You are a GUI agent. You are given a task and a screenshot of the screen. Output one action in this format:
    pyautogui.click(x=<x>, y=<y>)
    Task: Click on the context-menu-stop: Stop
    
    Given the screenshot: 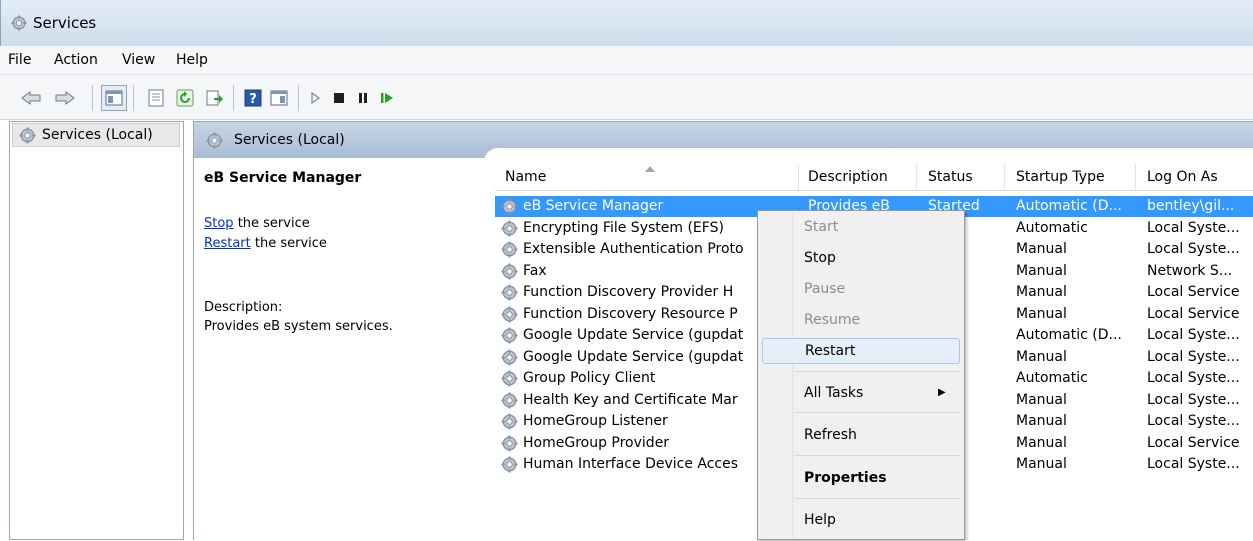 What is the action you would take?
    pyautogui.click(x=861, y=259)
    